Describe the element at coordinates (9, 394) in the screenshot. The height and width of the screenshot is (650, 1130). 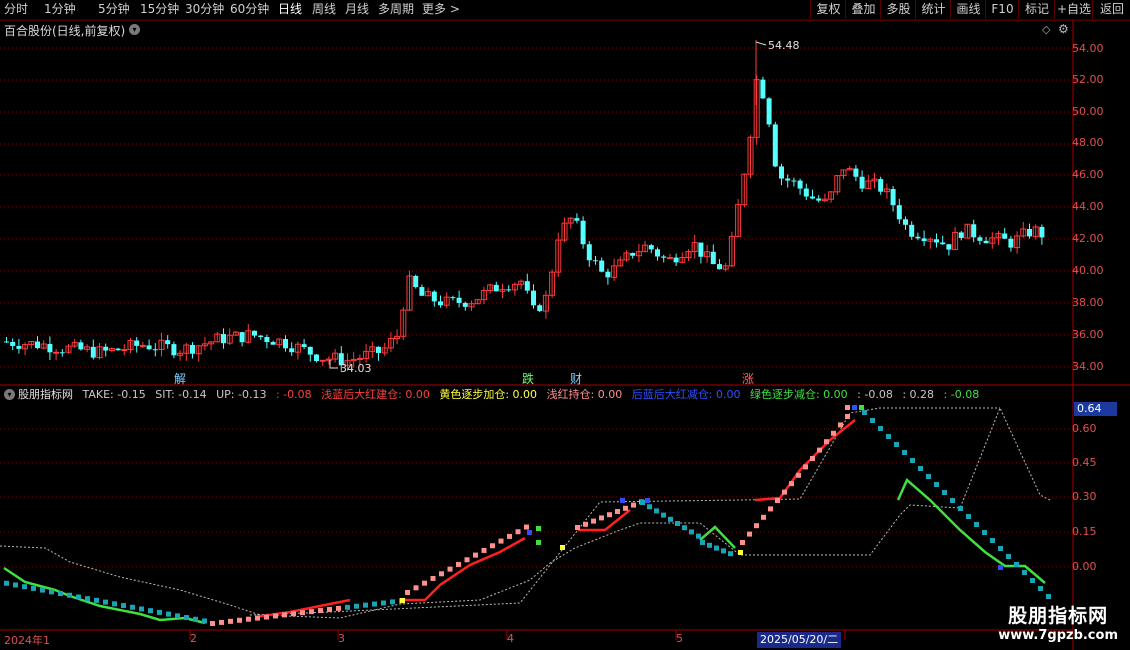
I see `indicator-menu-icon: ▾` at that location.